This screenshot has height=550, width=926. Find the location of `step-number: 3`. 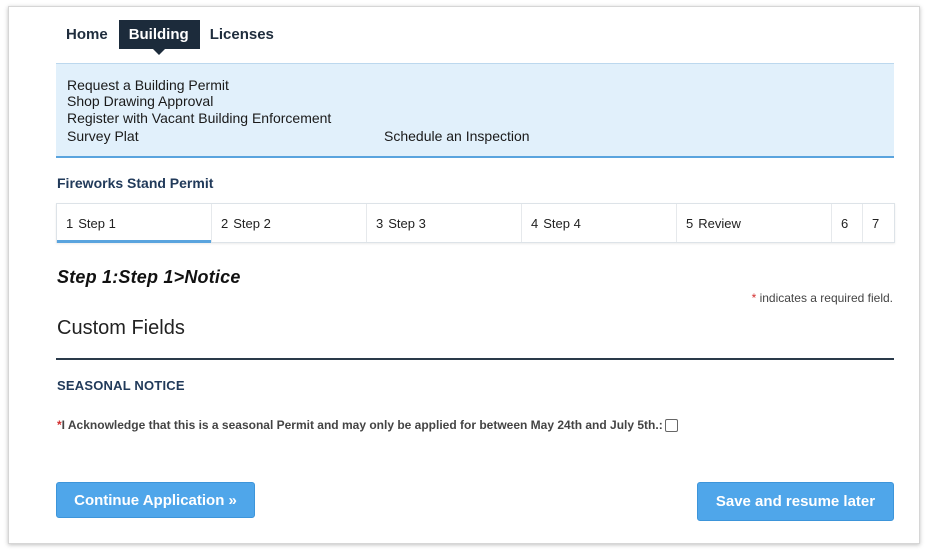

step-number: 3 is located at coordinates (380, 223).